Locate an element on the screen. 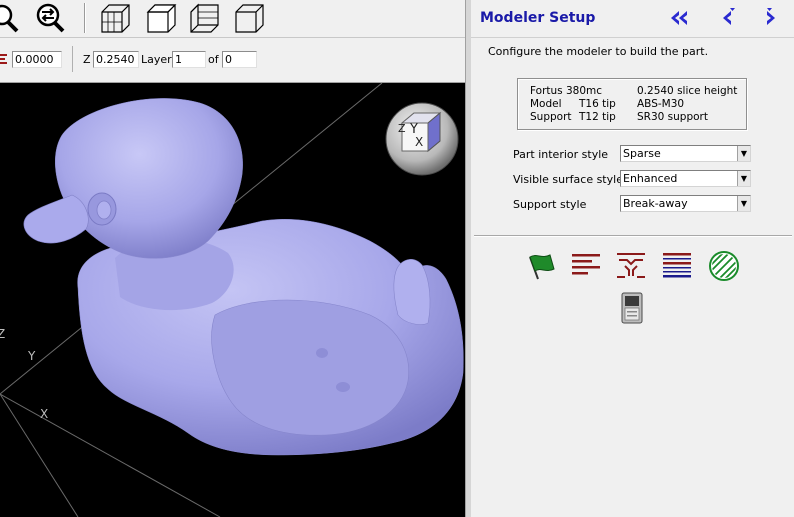  cube-x-label: X is located at coordinates (419, 142).